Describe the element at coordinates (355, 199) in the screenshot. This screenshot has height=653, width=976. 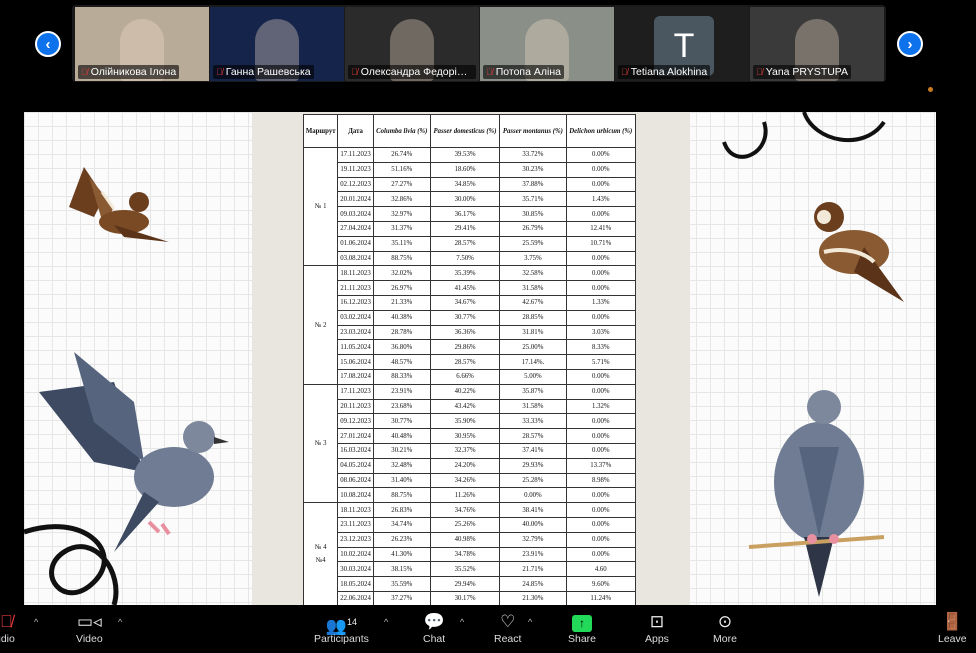
I see `date-cell: 20.01.2024` at that location.